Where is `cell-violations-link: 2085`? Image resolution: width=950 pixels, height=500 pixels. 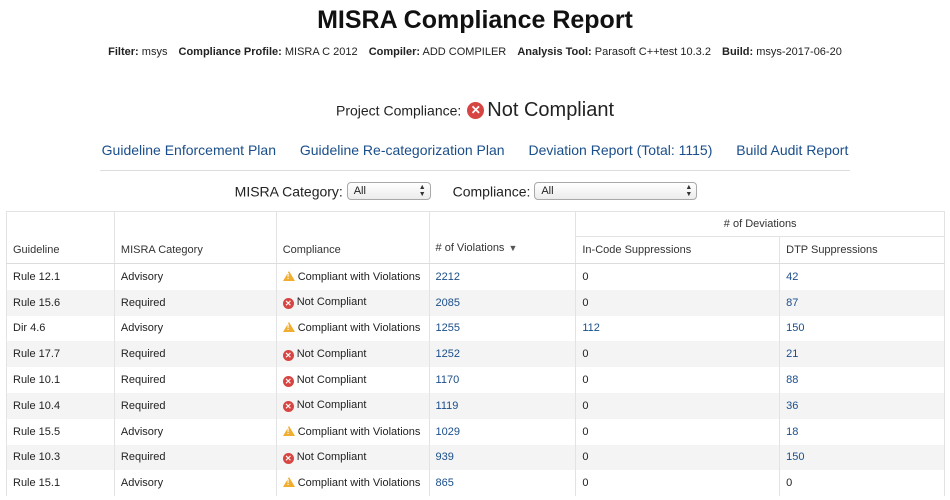
cell-violations-link: 2085 is located at coordinates (503, 302).